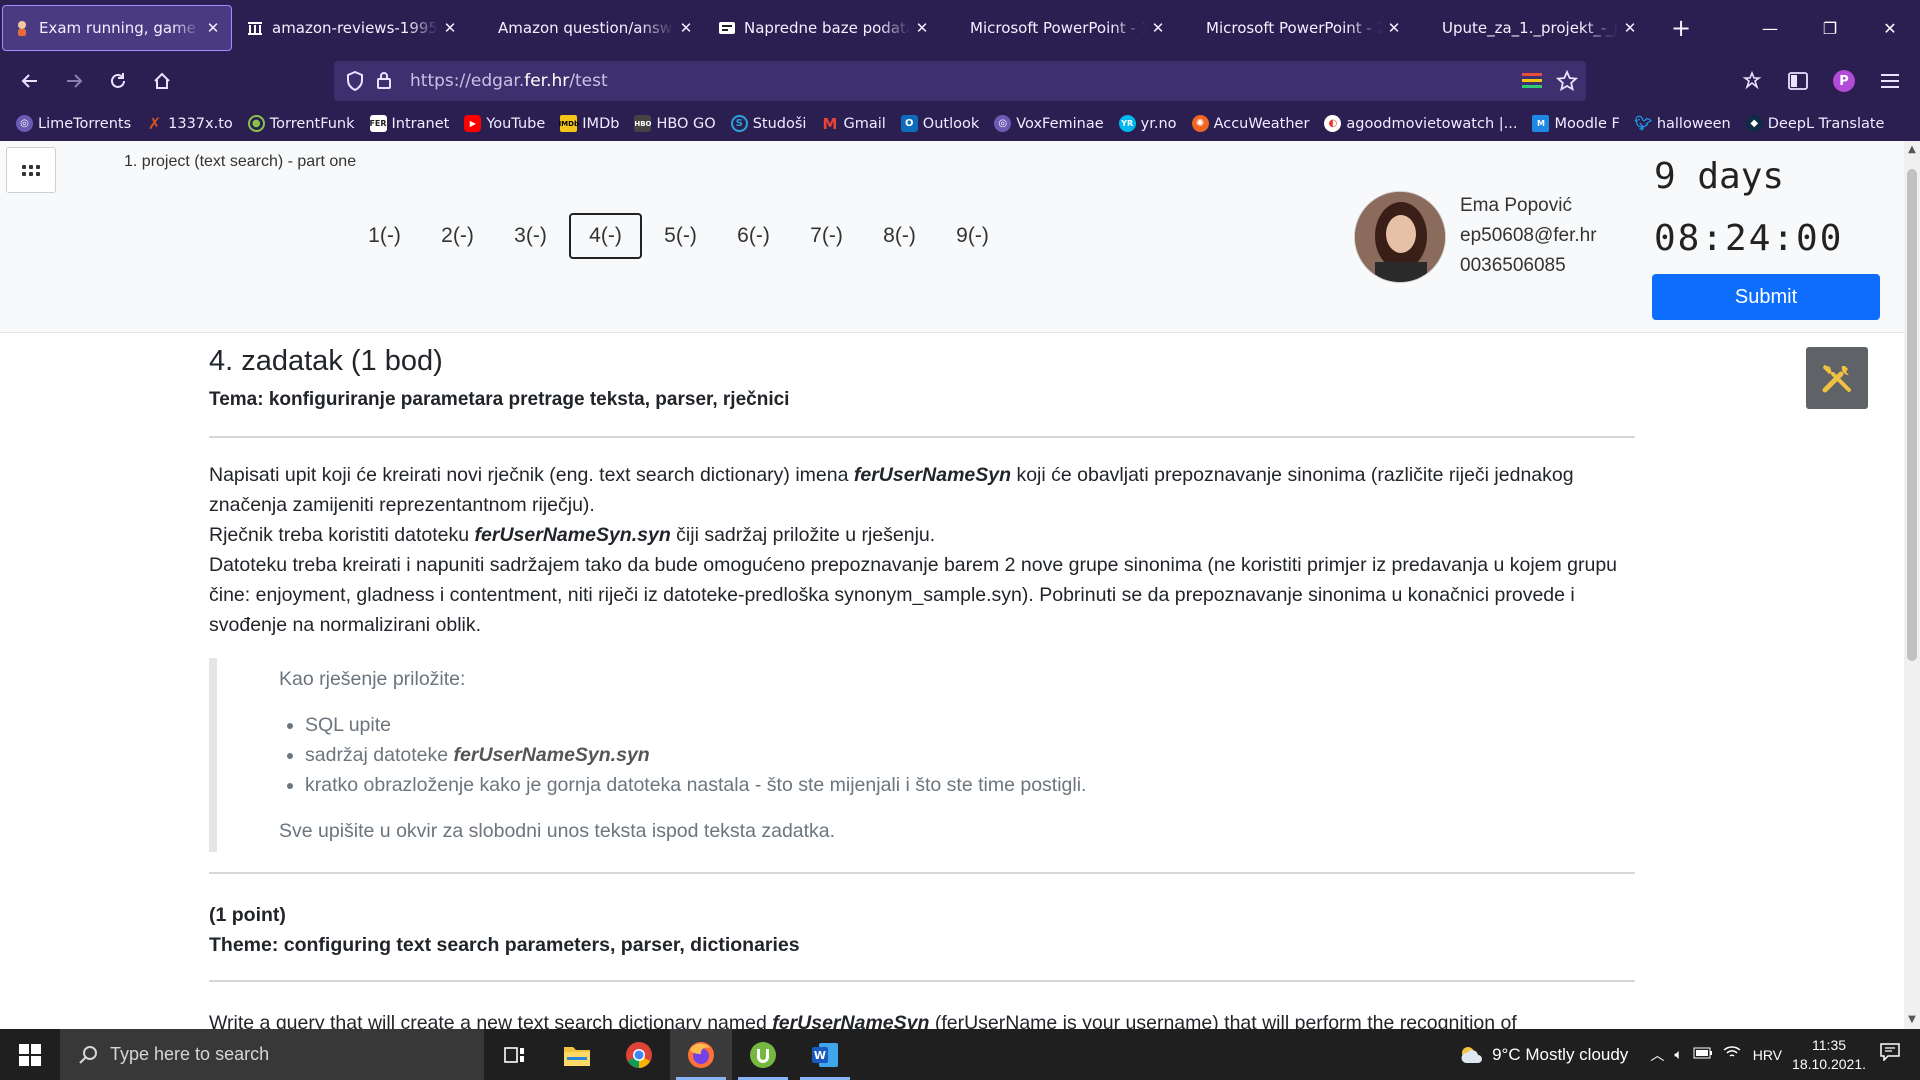 This screenshot has height=1080, width=1920. I want to click on bookmark-intranet: FER Intranet, so click(409, 123).